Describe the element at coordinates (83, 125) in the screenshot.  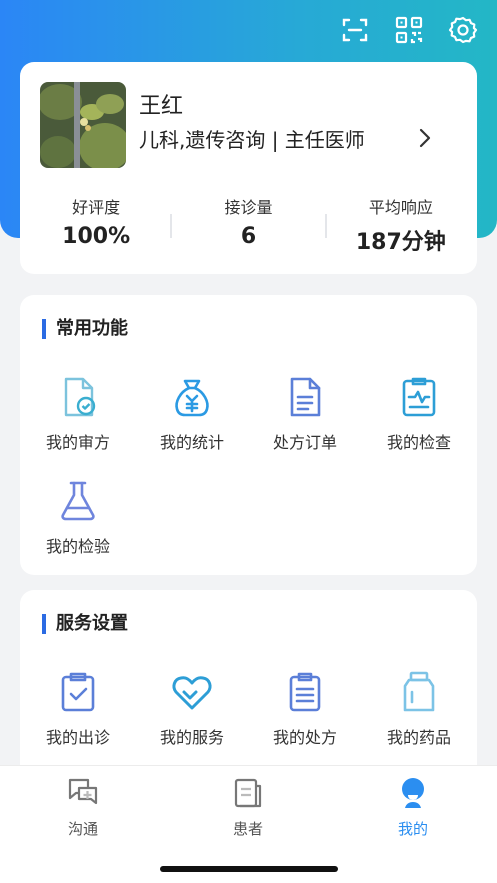
I see `avatar` at that location.